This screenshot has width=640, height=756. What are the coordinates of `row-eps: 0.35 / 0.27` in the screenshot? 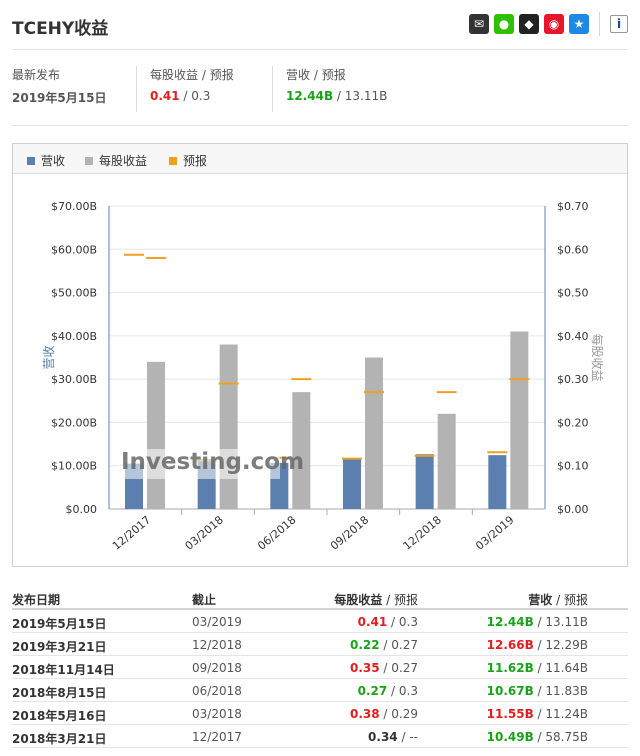 It's located at (384, 668).